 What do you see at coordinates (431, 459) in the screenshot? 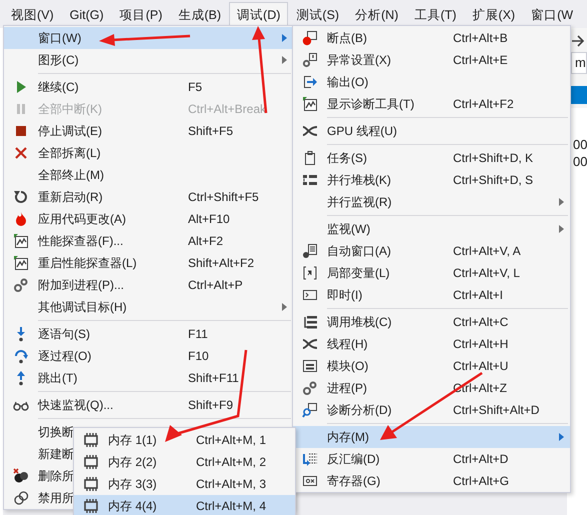
I see `menu-item: 反汇编(D) Ctrl+Alt+D` at bounding box center [431, 459].